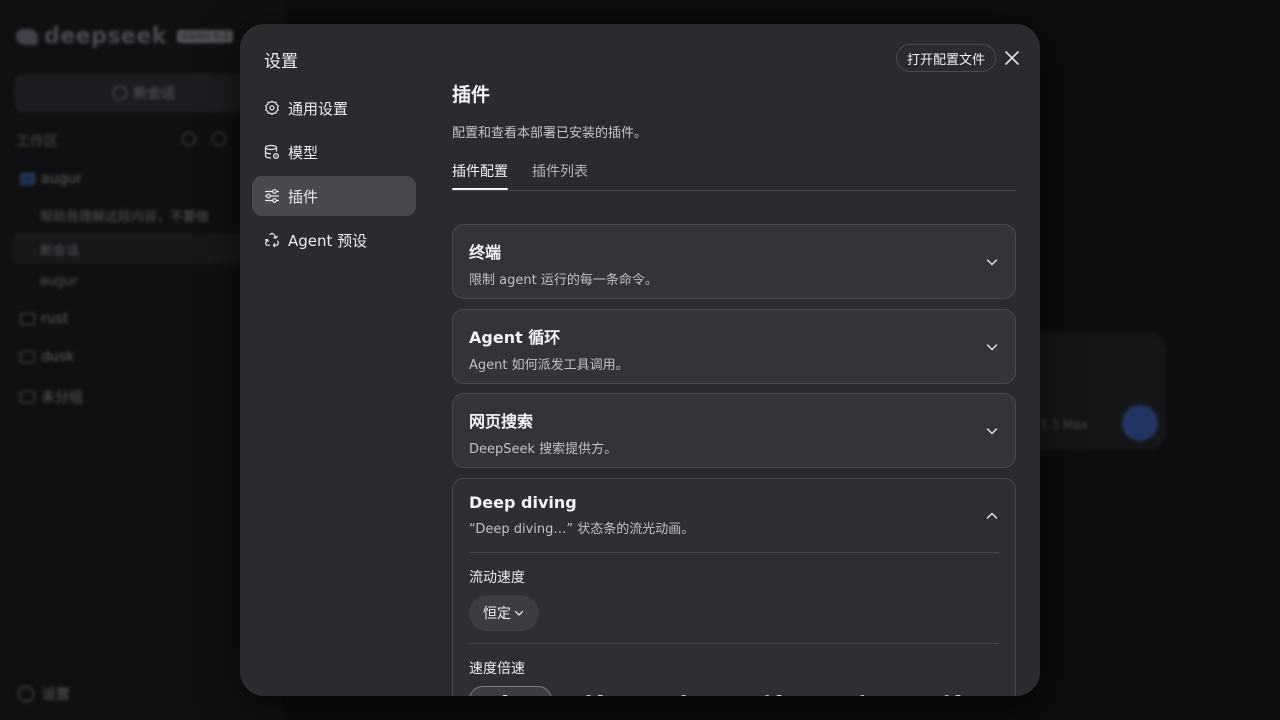 This screenshot has width=1280, height=720. What do you see at coordinates (56, 695) in the screenshot?
I see `sidebar-settings-label: 设置` at bounding box center [56, 695].